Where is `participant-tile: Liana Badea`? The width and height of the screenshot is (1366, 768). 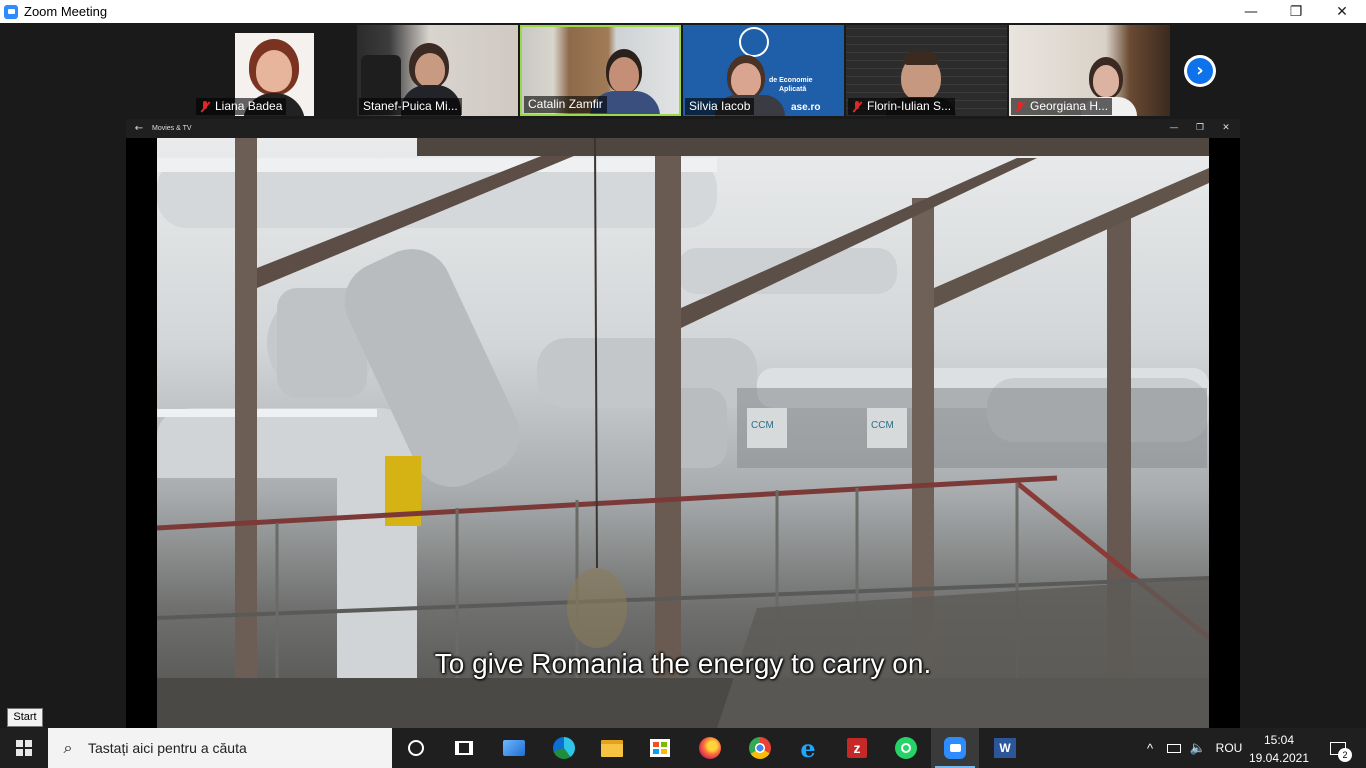 participant-tile: Liana Badea is located at coordinates (274, 70).